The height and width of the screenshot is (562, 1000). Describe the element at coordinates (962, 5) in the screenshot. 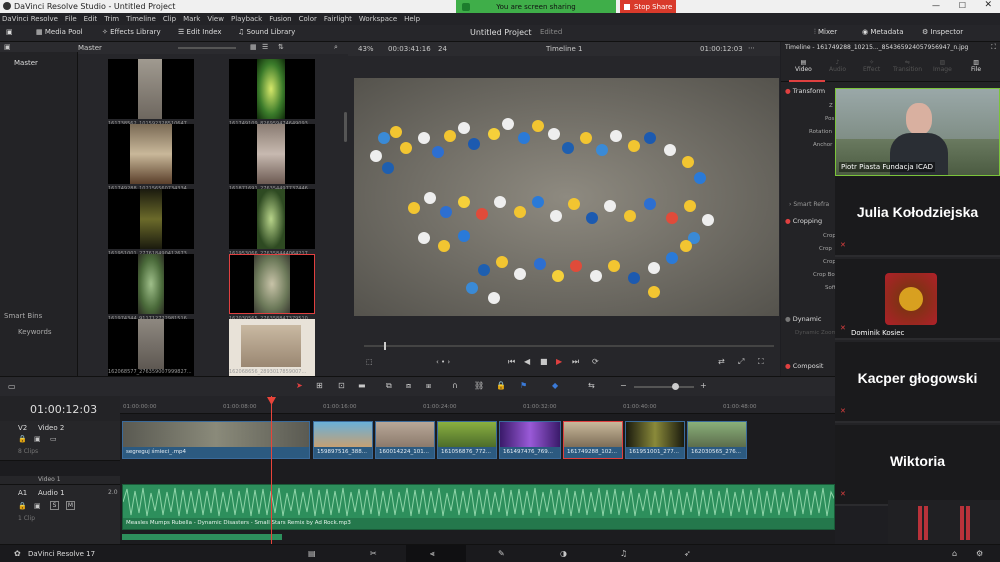

I see `maximize-icon: ☐` at that location.